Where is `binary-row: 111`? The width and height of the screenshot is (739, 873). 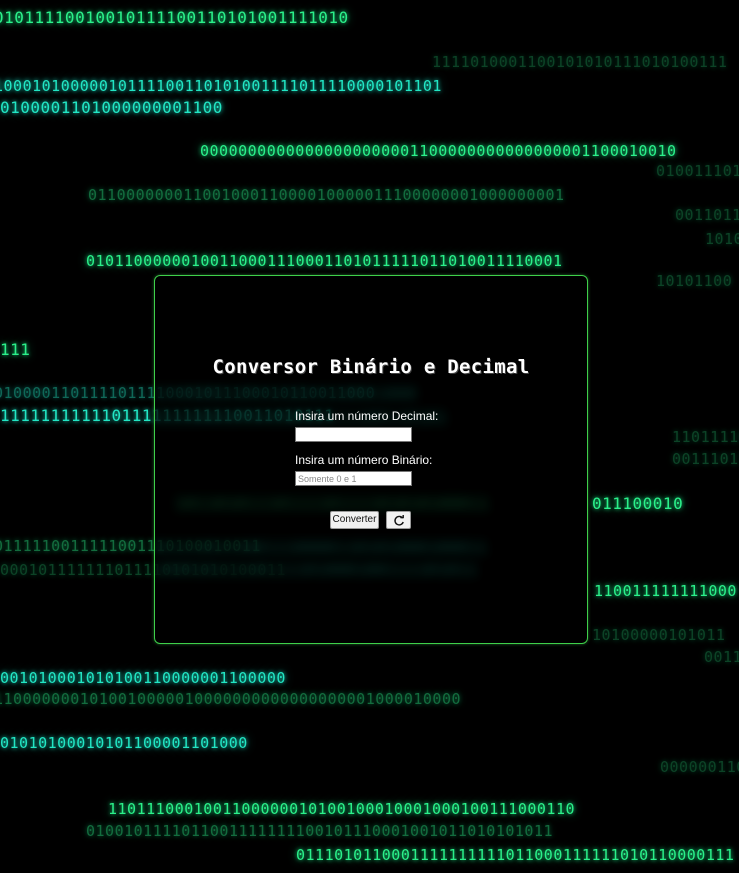
binary-row: 111 is located at coordinates (15, 349).